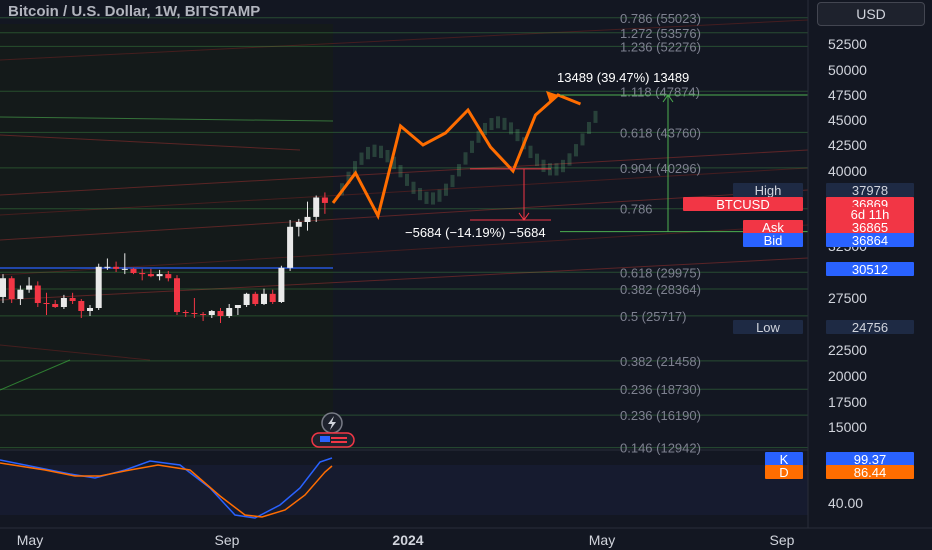  I want to click on osc-d-value-text: 86.44, so click(870, 472).